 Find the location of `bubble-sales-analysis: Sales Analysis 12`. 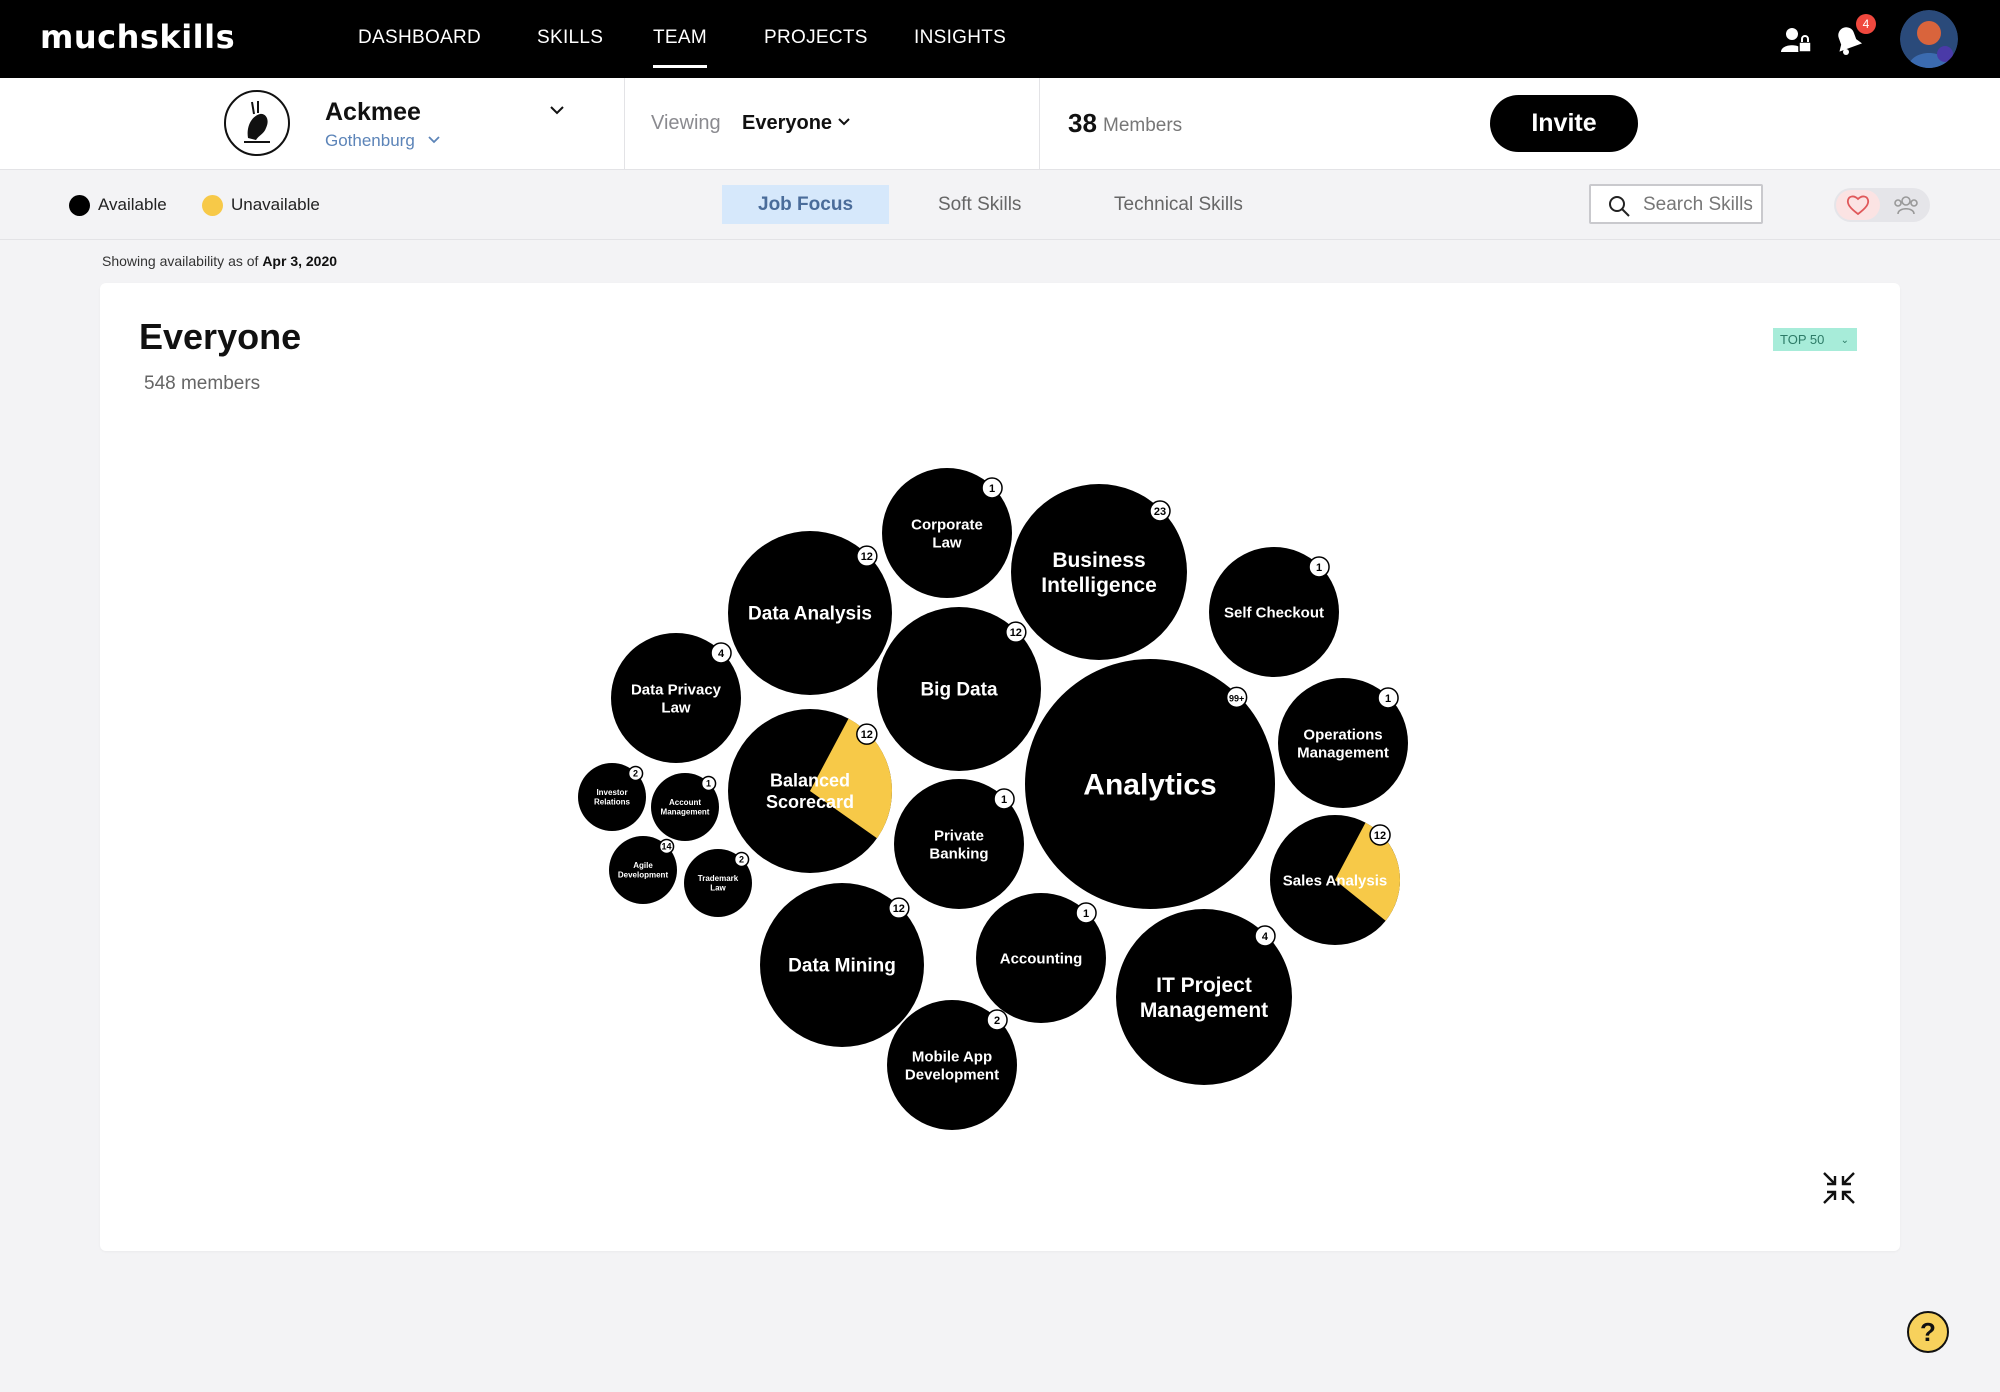

bubble-sales-analysis: Sales Analysis 12 is located at coordinates (1335, 880).